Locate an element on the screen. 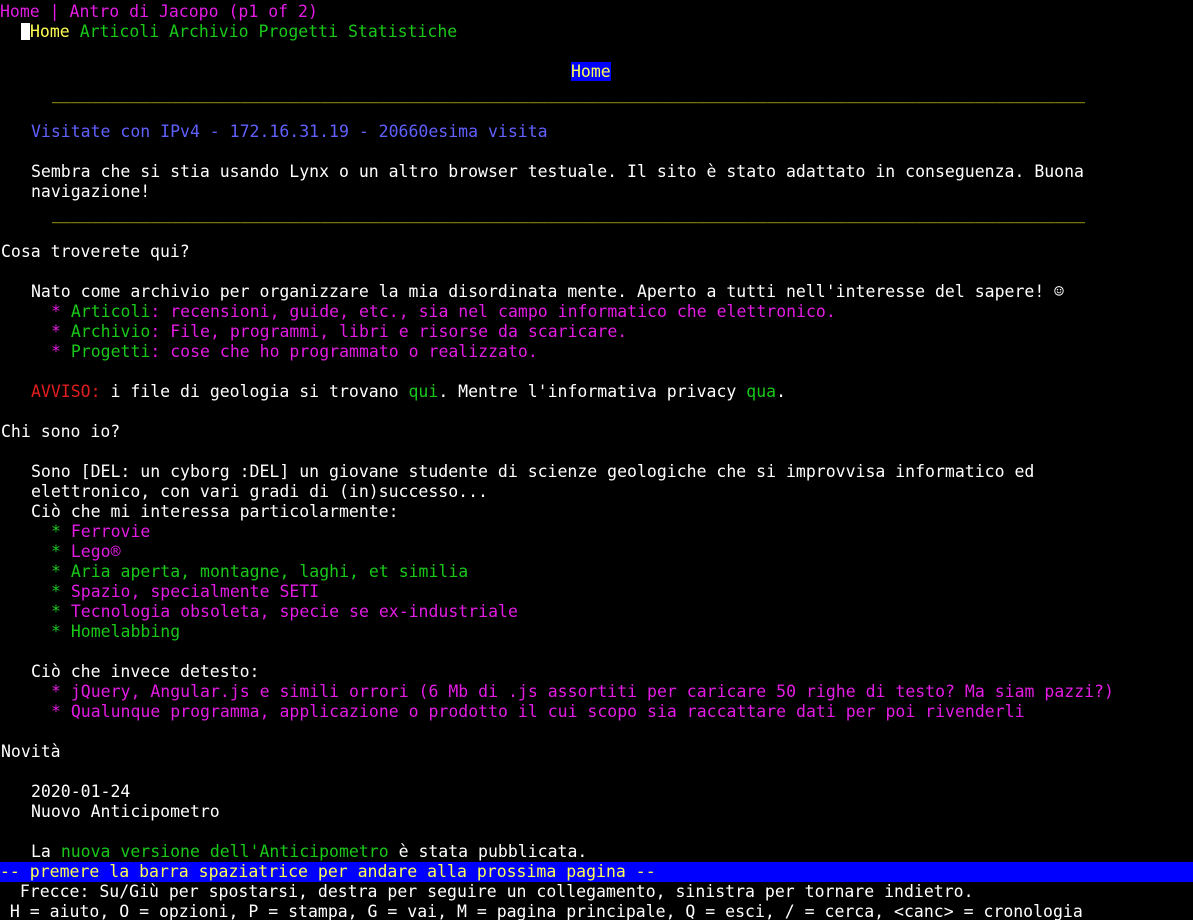  lynx-notice-line-2: navigazione! is located at coordinates (91, 191).